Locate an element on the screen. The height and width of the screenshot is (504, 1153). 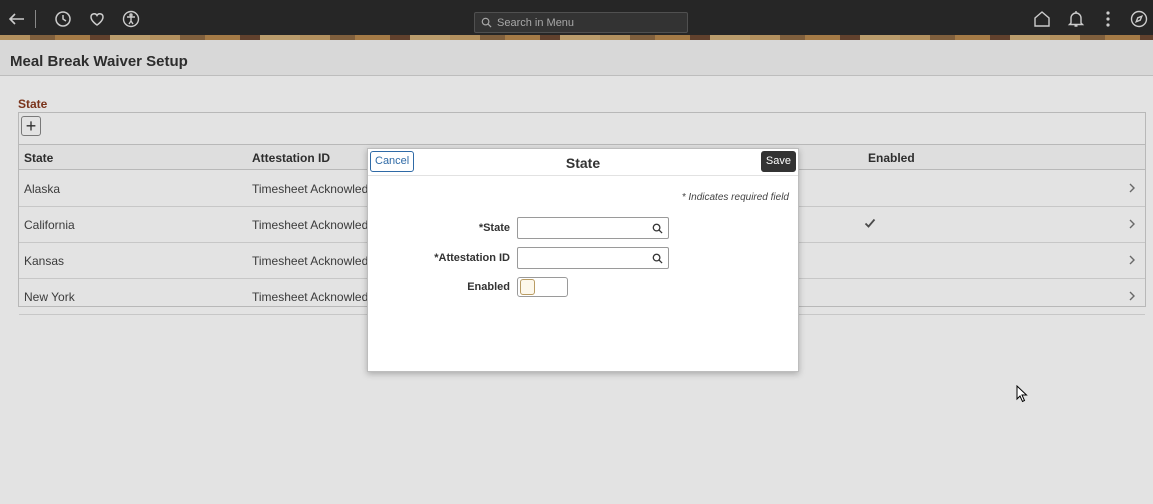
enabled-label: Enabled is located at coordinates (488, 287).